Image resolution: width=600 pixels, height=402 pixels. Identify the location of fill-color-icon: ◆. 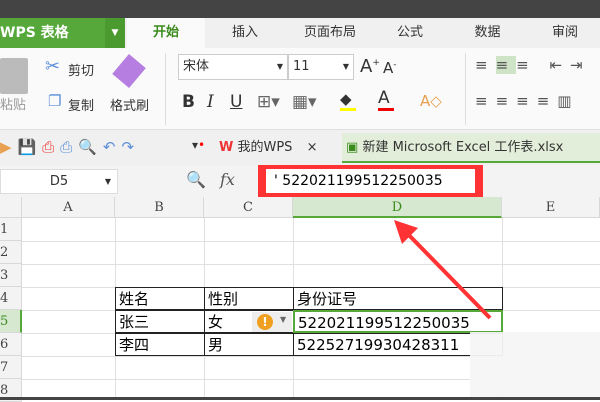
(348, 100).